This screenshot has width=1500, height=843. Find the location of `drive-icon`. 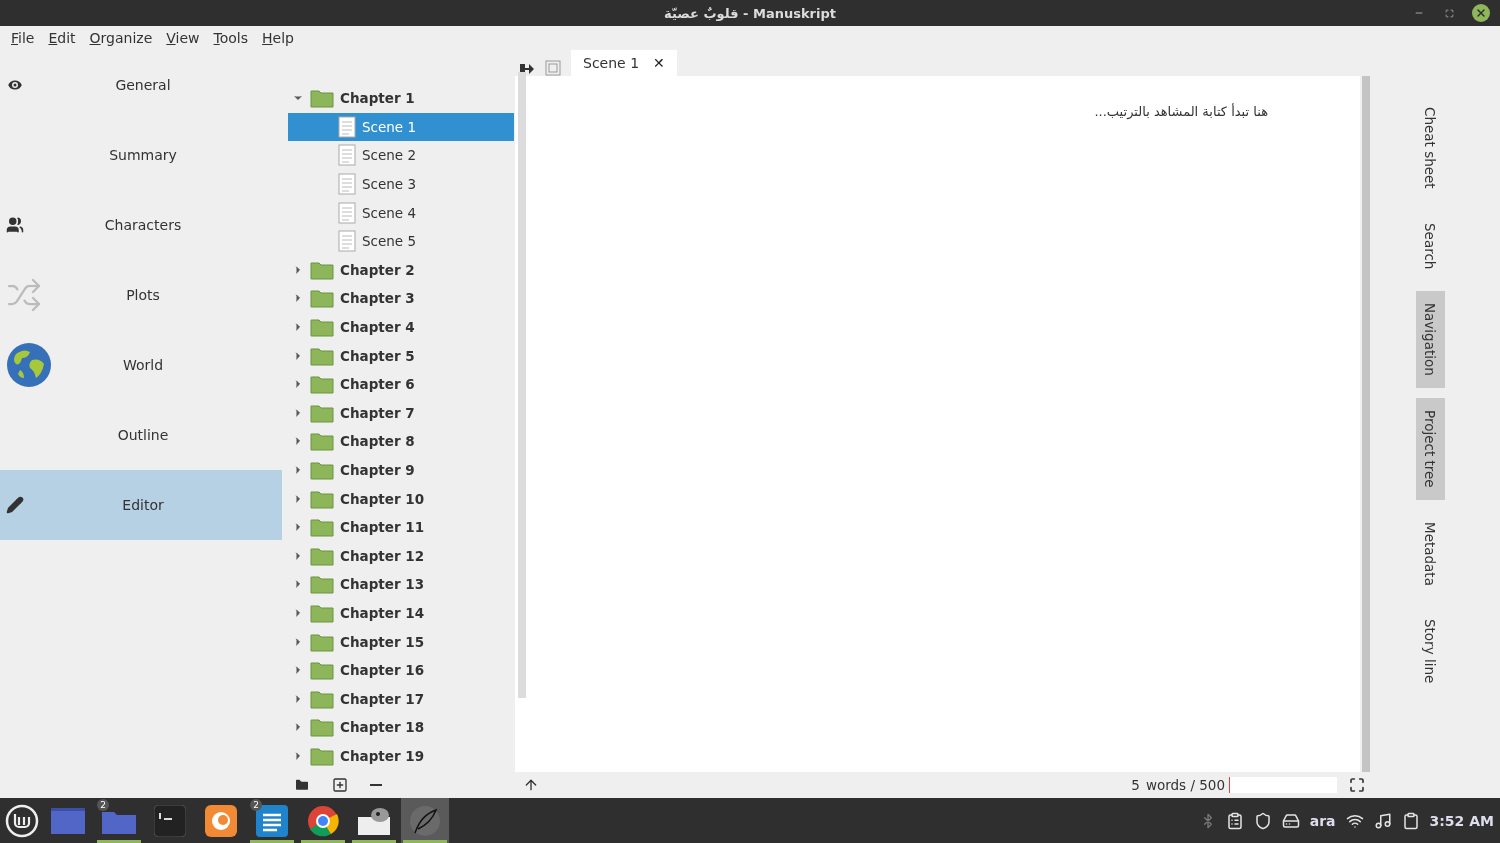

drive-icon is located at coordinates (1290, 820).